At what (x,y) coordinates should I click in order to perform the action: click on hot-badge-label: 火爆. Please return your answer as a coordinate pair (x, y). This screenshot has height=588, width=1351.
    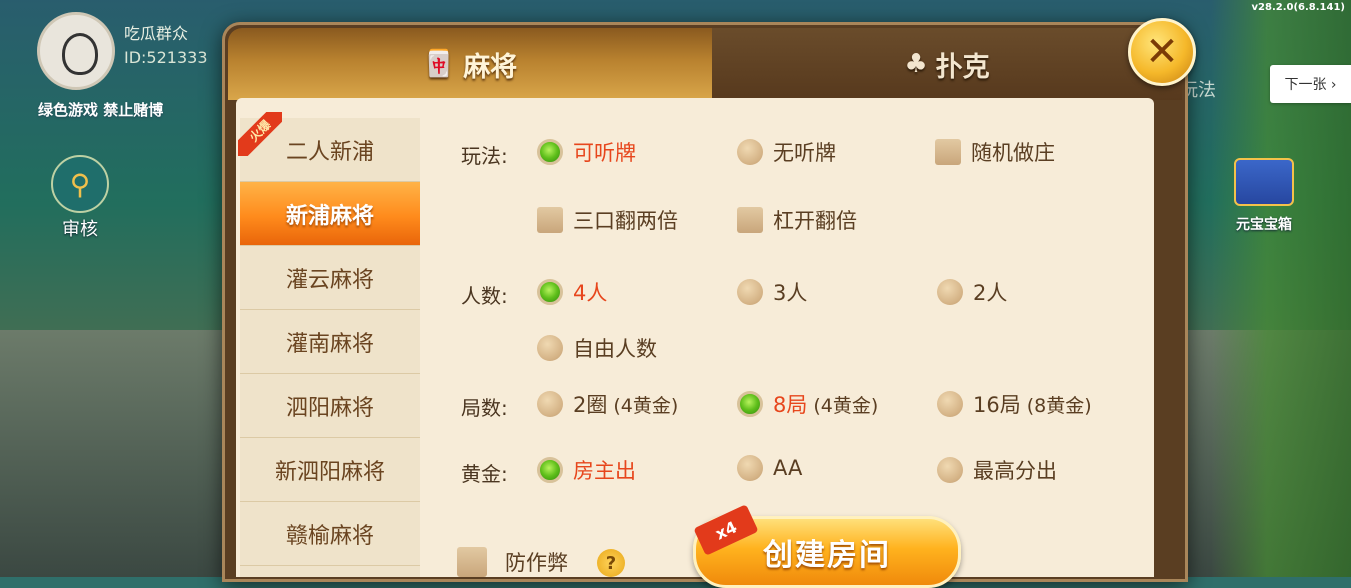
    Looking at the image, I should click on (260, 134).